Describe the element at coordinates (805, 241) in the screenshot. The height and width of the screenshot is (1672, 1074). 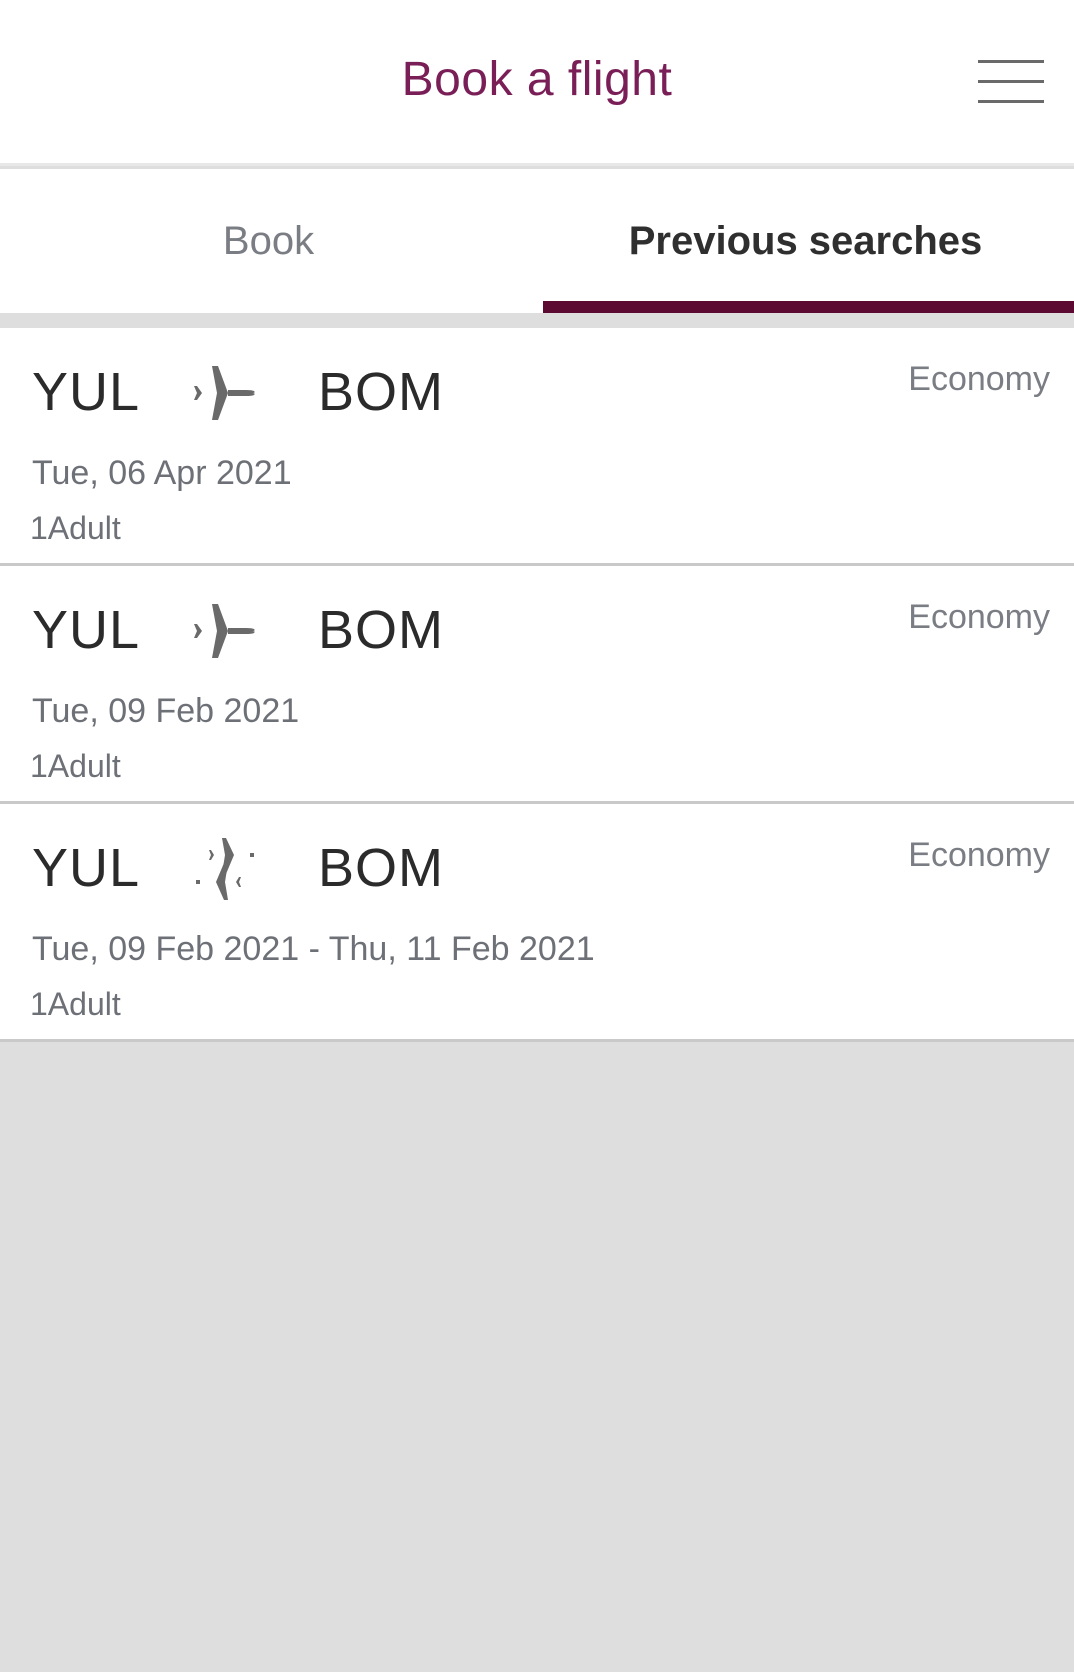
I see `tab-previous-searches: Previous searches` at that location.